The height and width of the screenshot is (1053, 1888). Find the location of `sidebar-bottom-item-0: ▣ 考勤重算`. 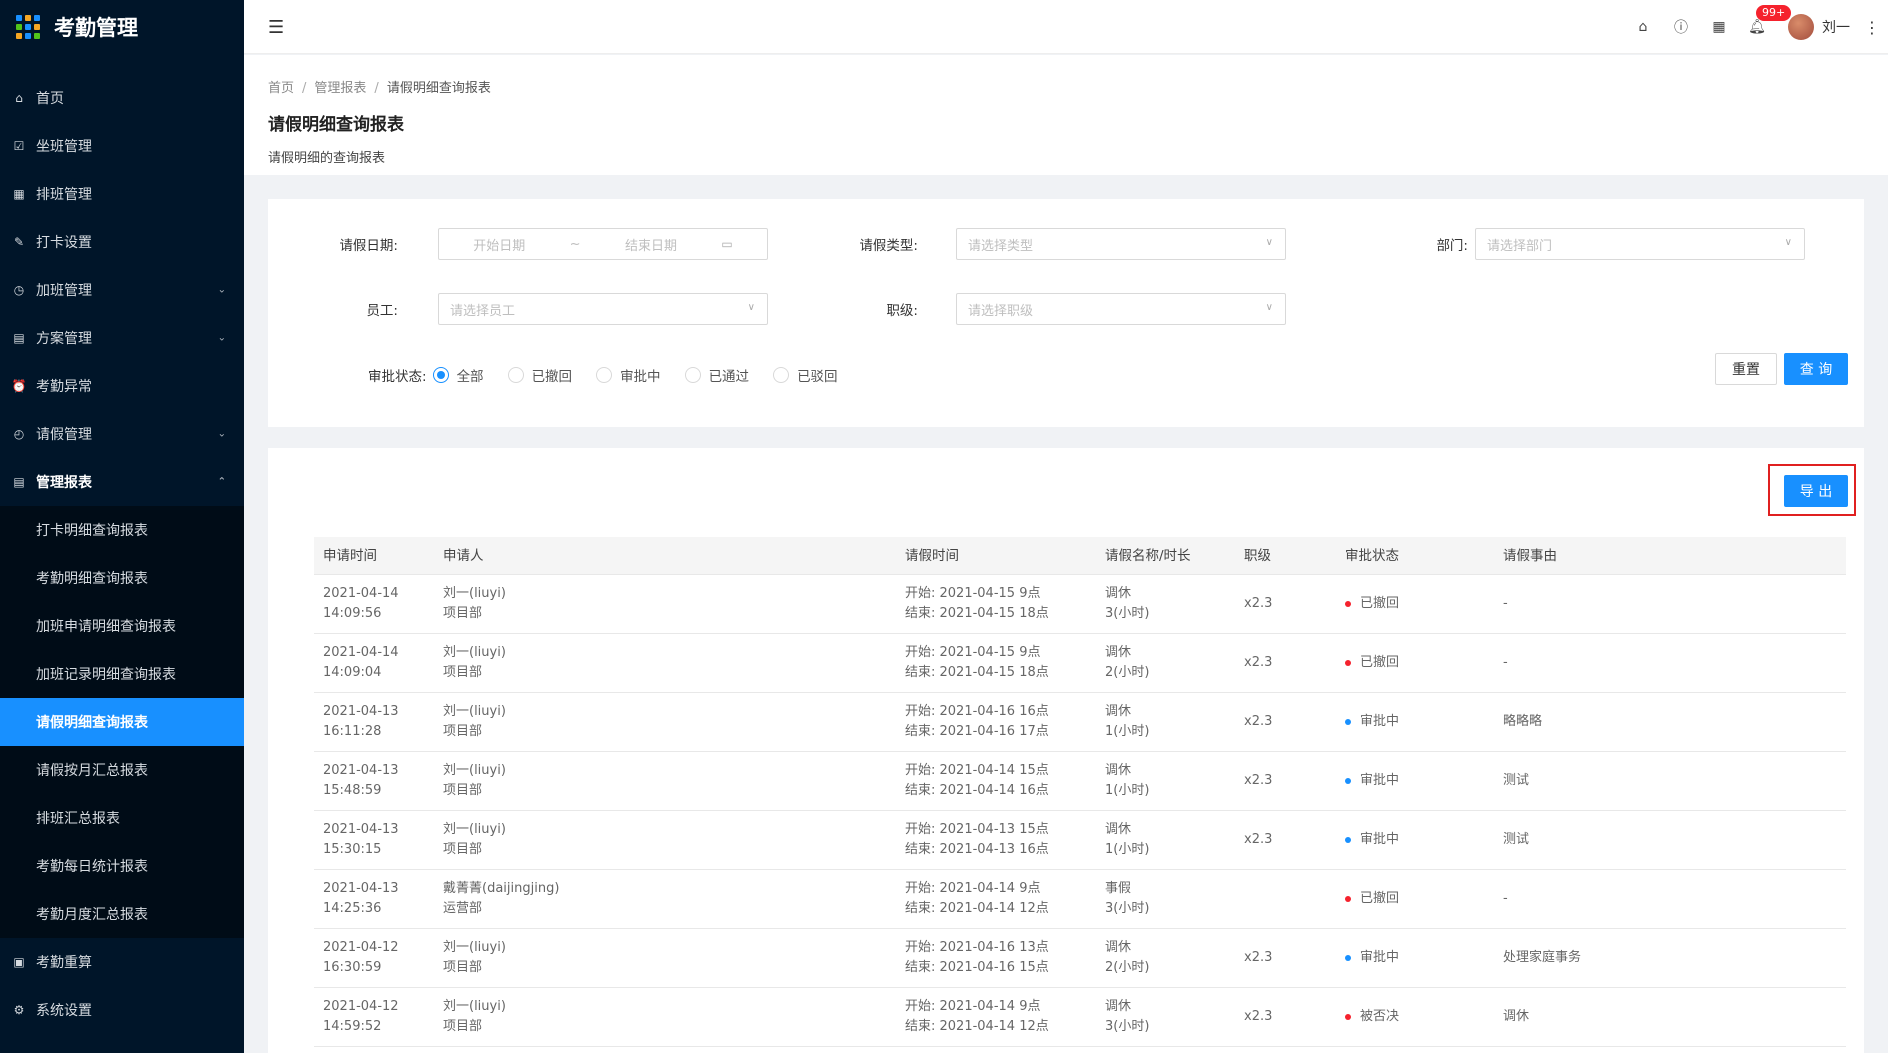

sidebar-bottom-item-0: ▣ 考勤重算 is located at coordinates (122, 962).